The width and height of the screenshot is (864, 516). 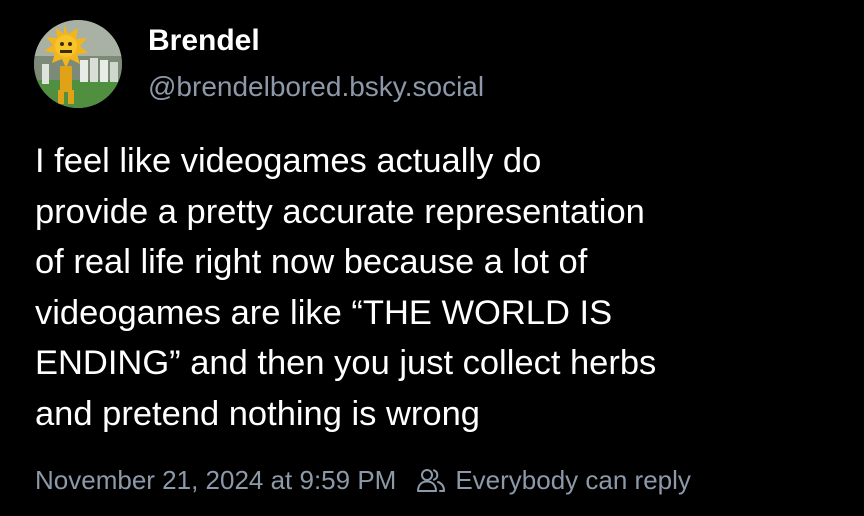 What do you see at coordinates (340, 211) in the screenshot?
I see `post-text-line: provide a pretty accurate representation` at bounding box center [340, 211].